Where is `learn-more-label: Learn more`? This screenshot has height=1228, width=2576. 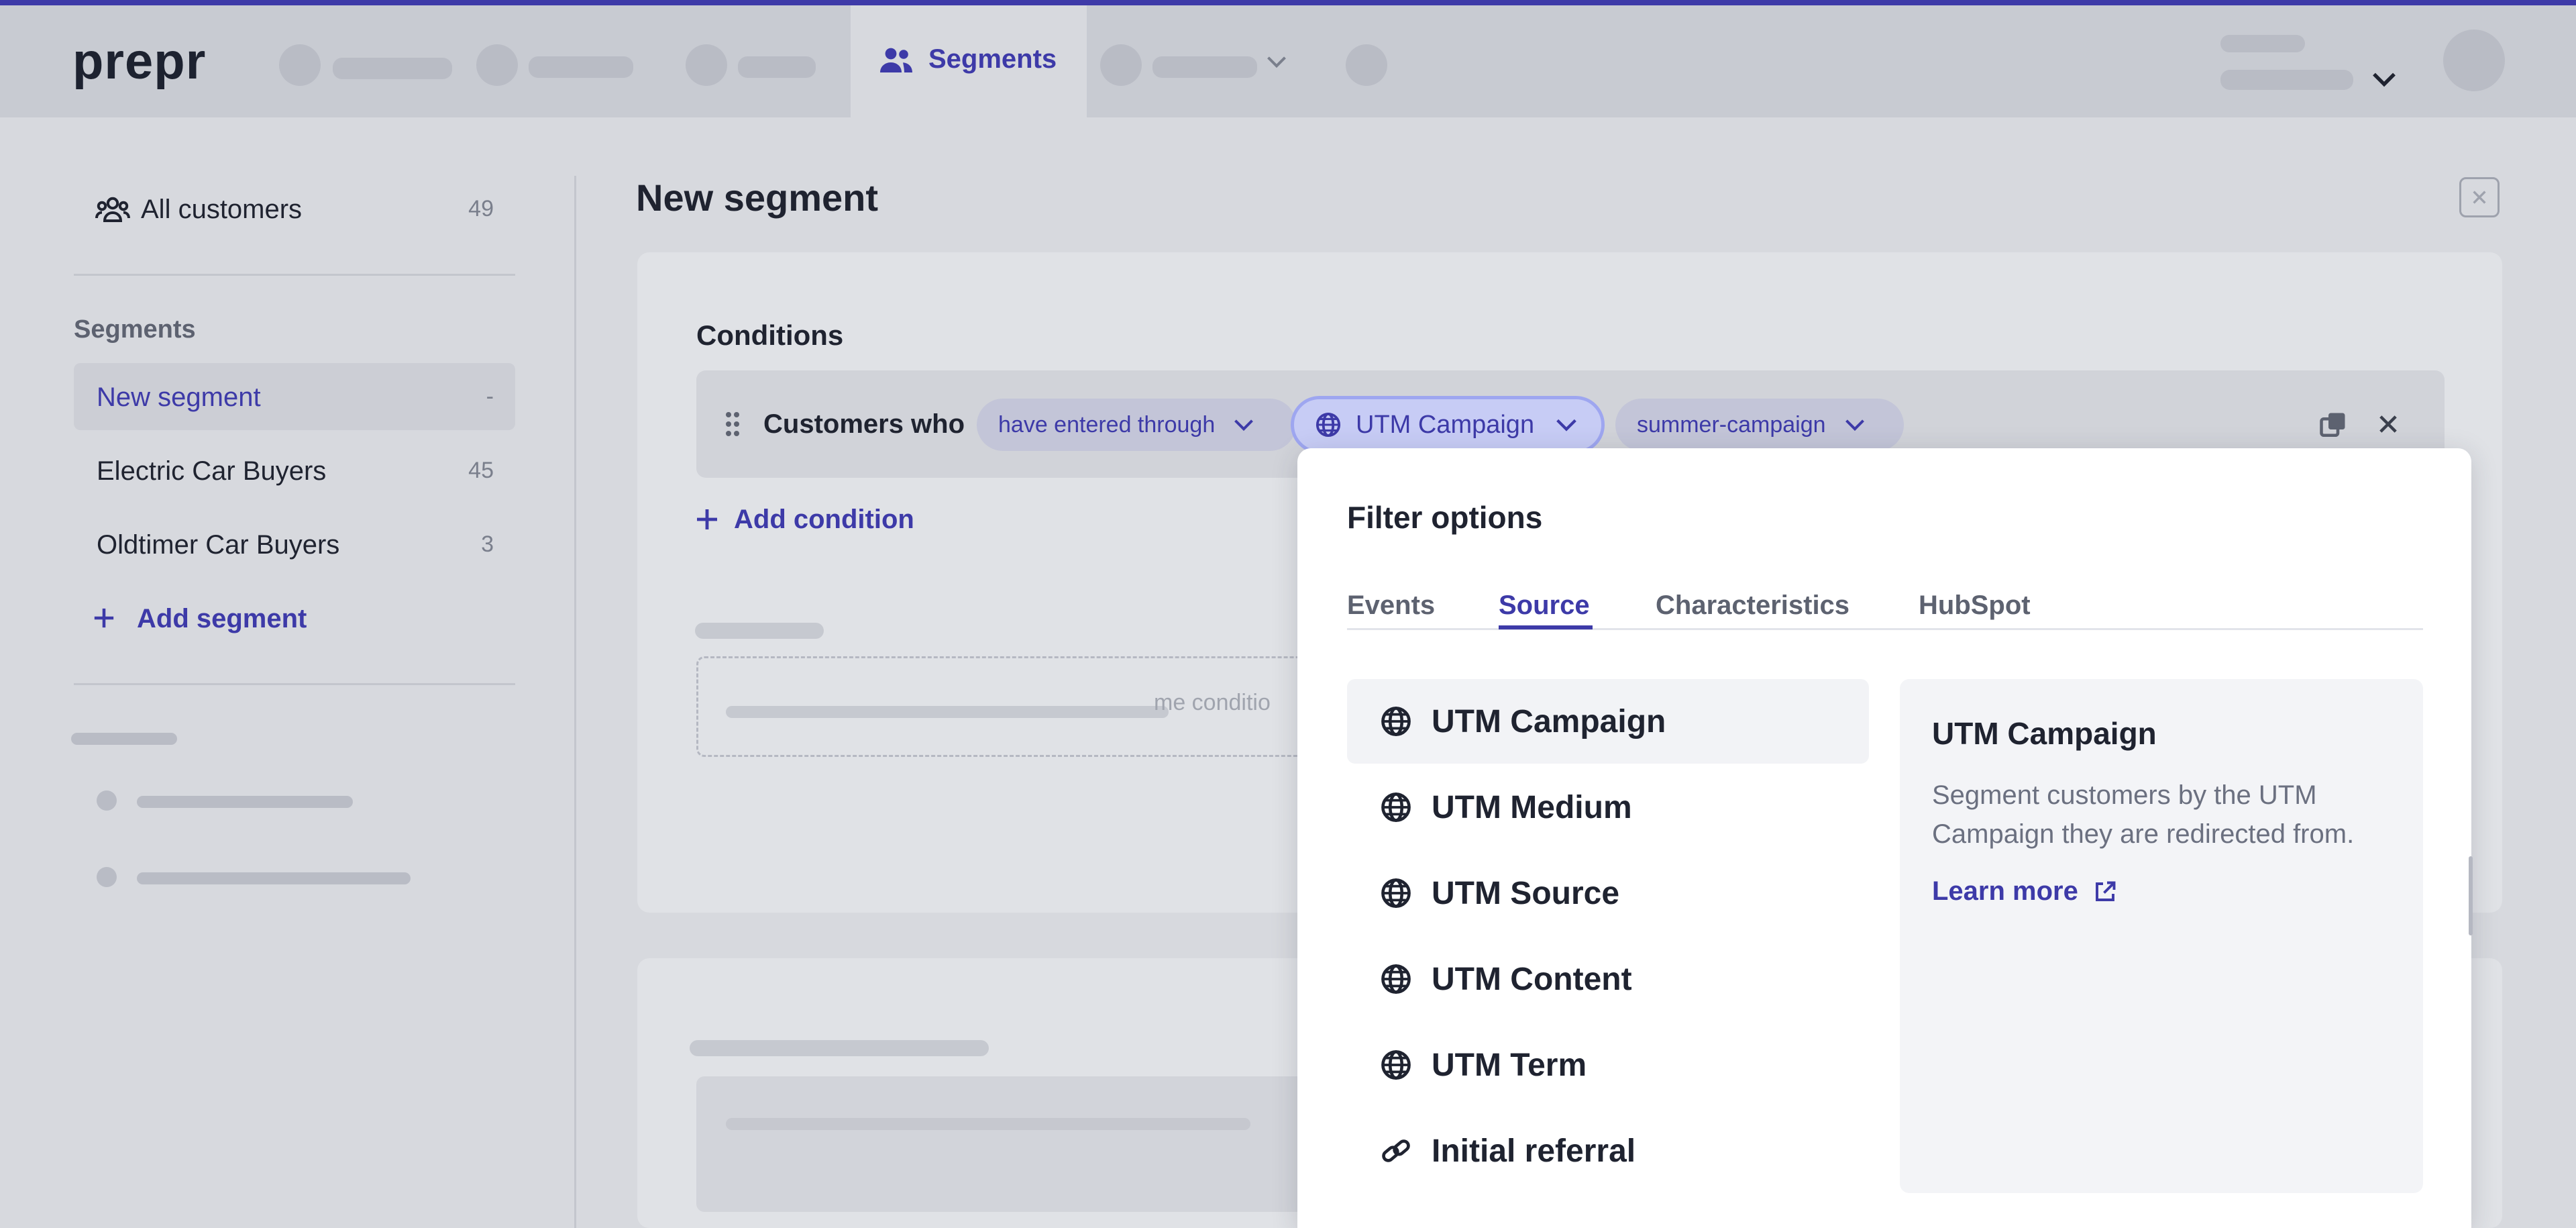
learn-more-label: Learn more is located at coordinates (2005, 891).